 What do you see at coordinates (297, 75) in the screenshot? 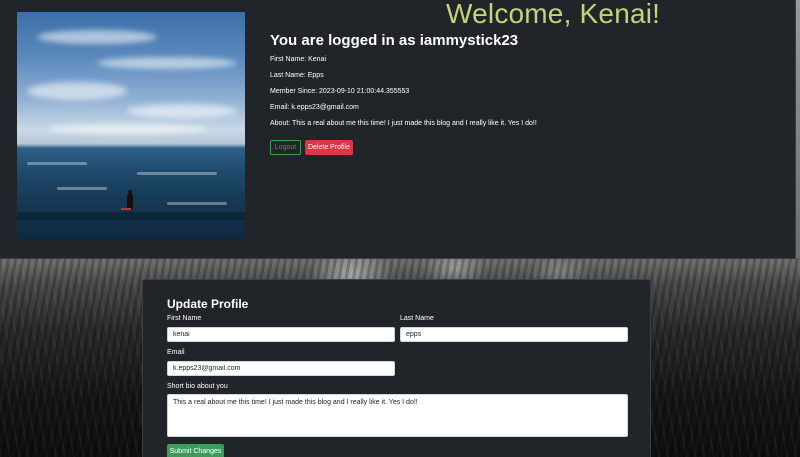
I see `last-name-text: Last Name: Epps` at bounding box center [297, 75].